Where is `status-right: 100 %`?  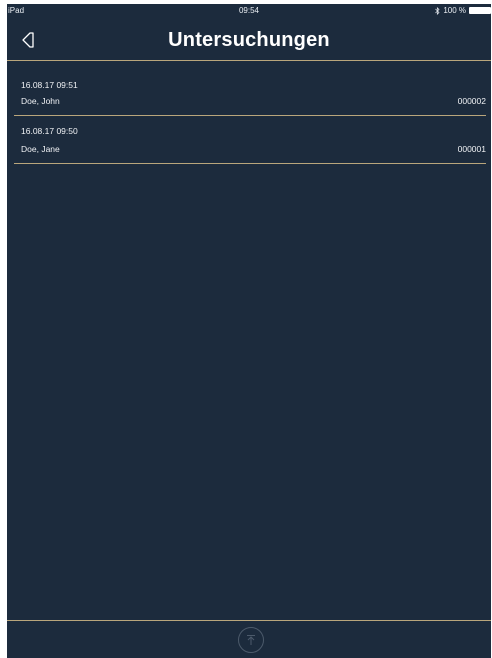 status-right: 100 % is located at coordinates (463, 10).